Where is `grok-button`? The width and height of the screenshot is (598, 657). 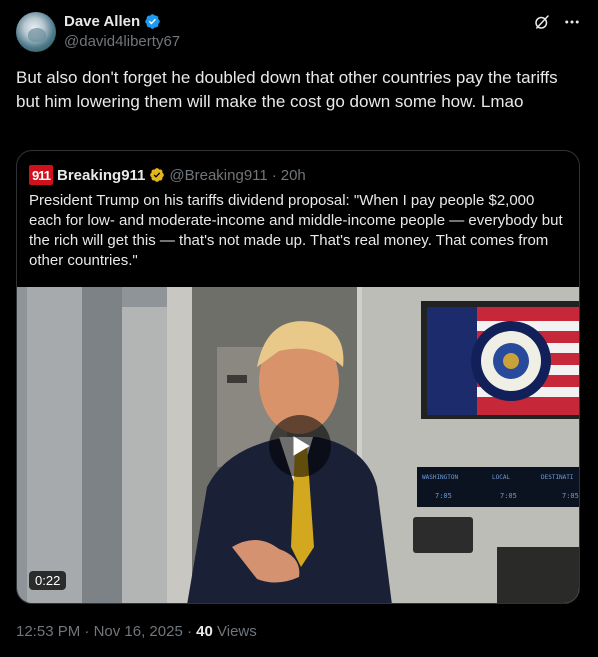 grok-button is located at coordinates (542, 22).